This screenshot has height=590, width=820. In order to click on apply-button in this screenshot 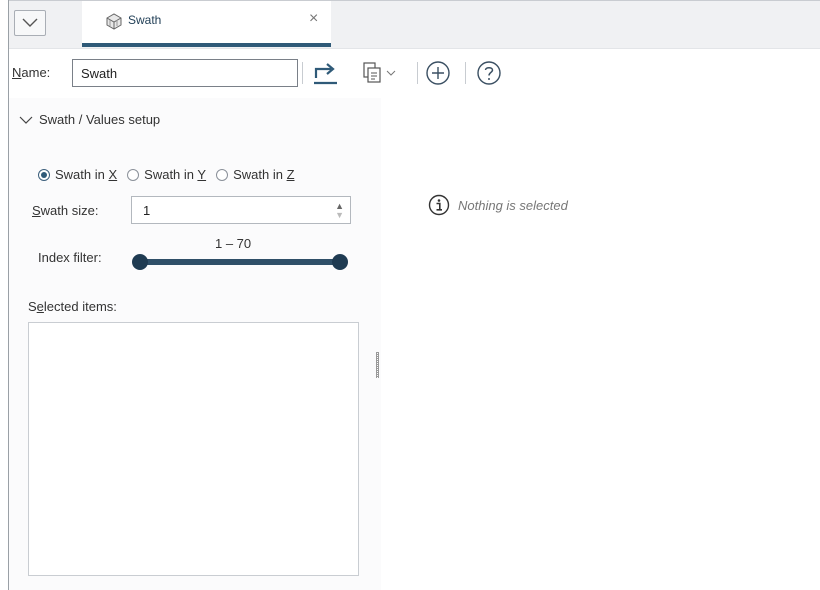, I will do `click(326, 74)`.